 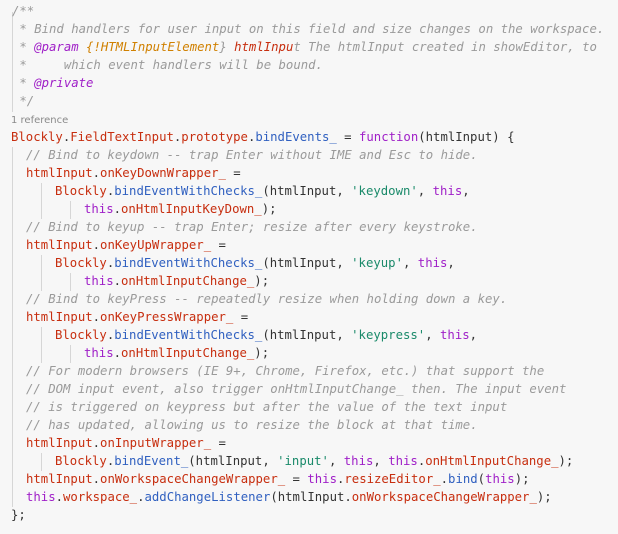 I want to click on doc-text: @private, so click(x=64, y=83).